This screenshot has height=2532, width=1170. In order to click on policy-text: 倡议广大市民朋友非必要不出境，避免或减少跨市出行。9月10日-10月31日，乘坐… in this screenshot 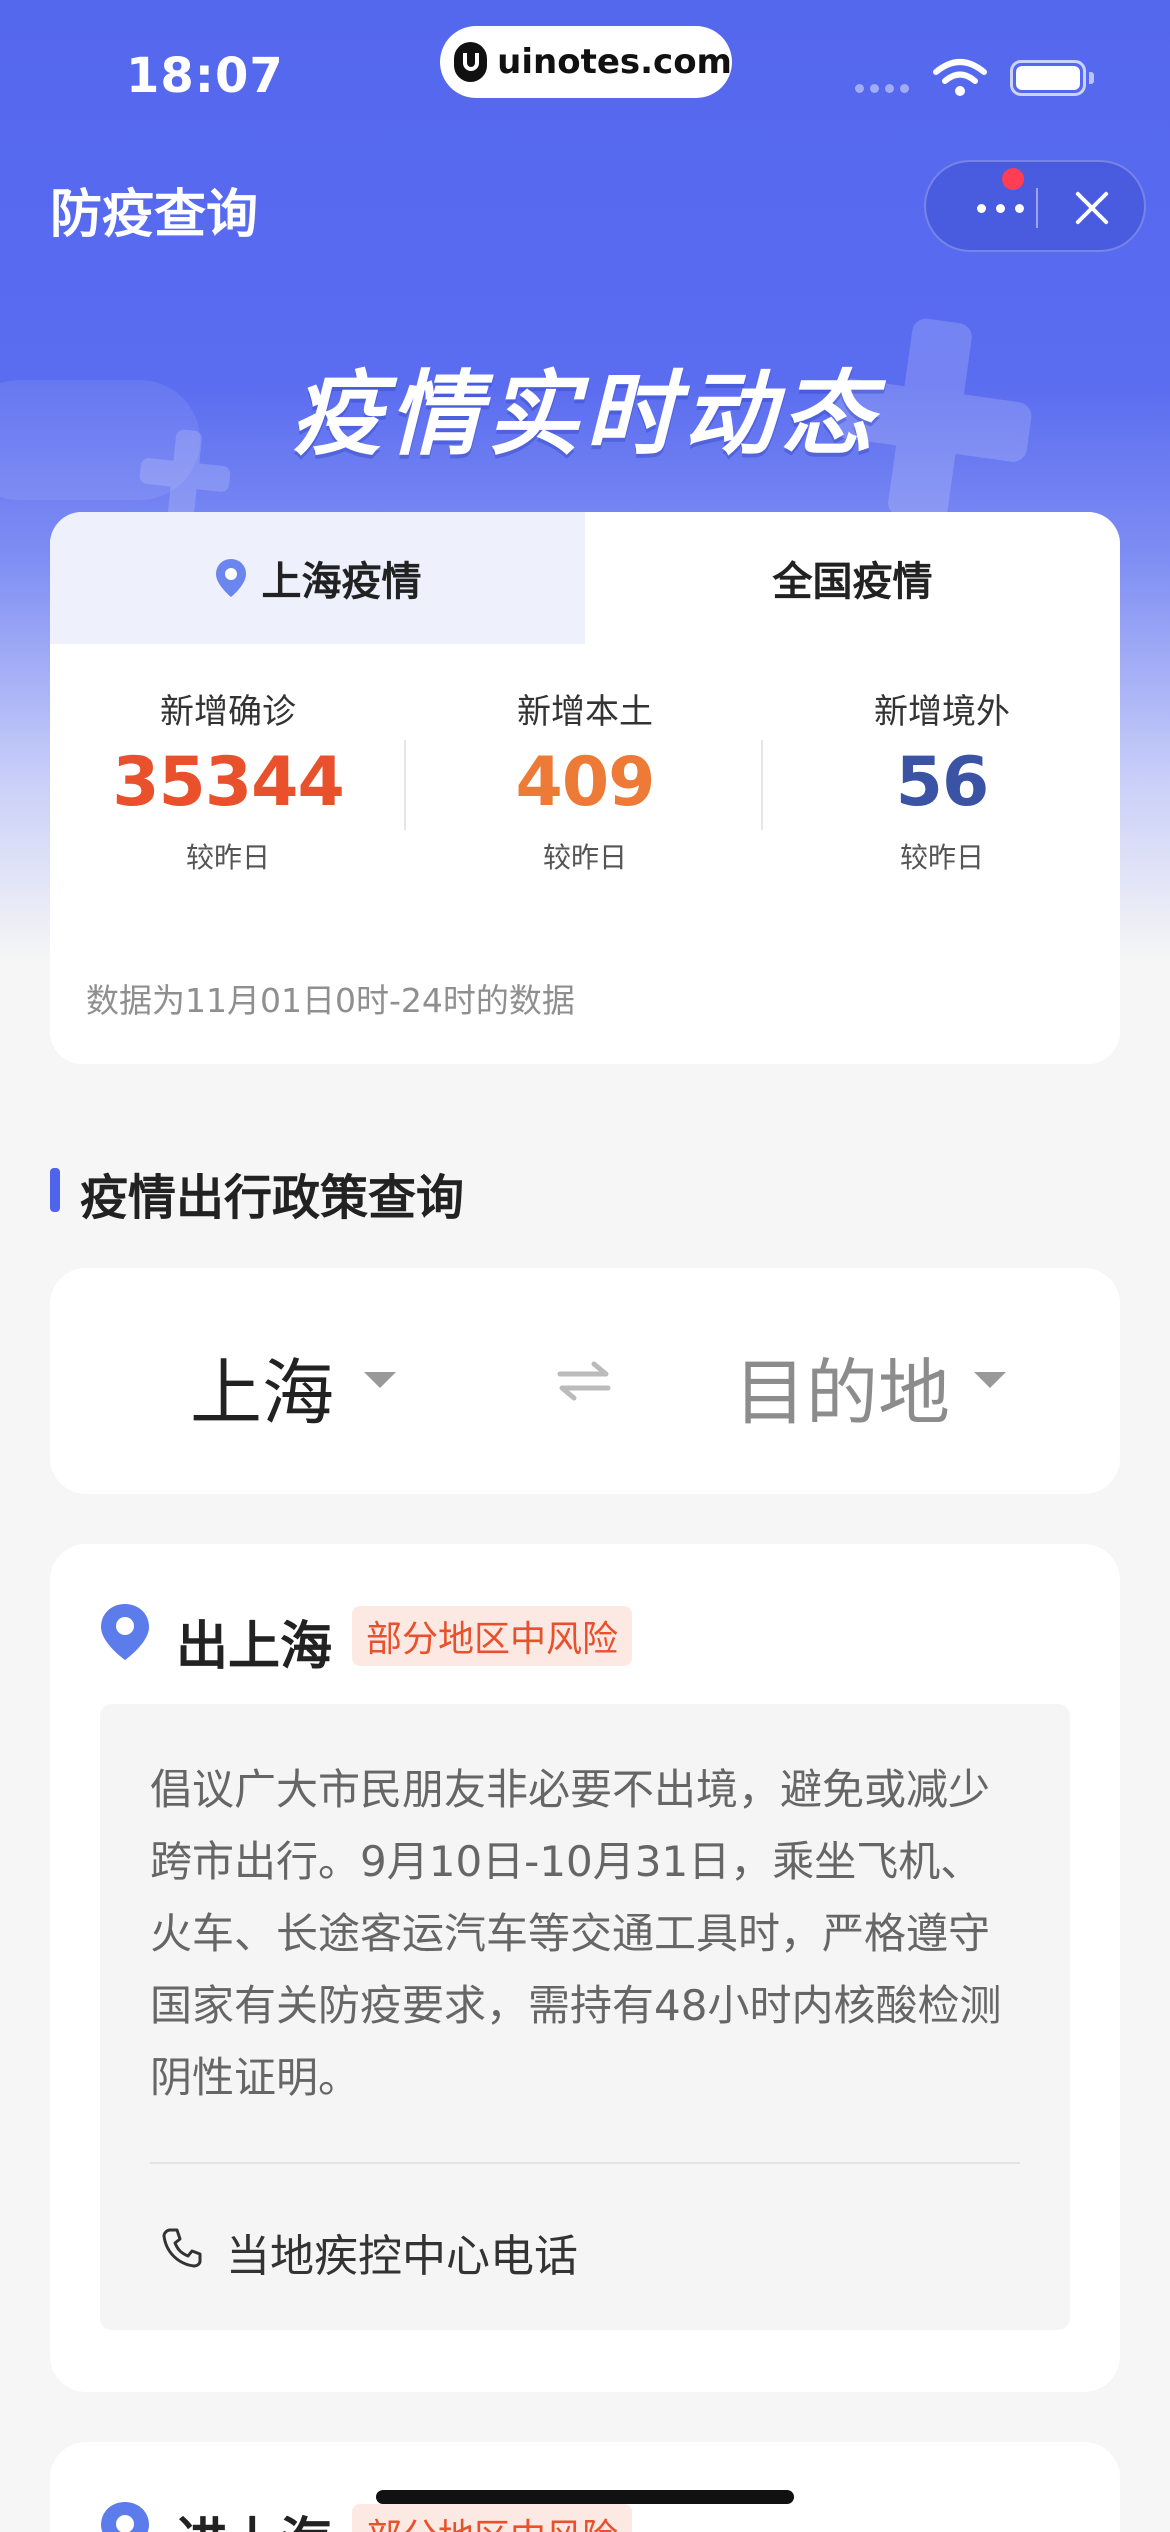, I will do `click(576, 1933)`.